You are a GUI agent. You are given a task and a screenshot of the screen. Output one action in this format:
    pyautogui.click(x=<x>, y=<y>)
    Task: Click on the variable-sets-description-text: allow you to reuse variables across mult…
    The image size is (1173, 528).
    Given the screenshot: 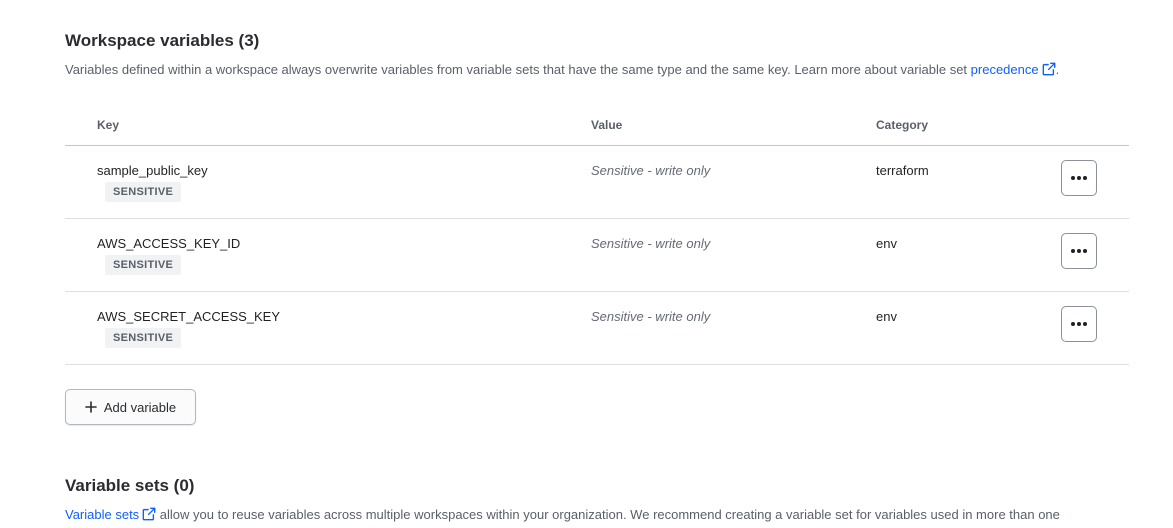 What is the action you would take?
    pyautogui.click(x=608, y=514)
    